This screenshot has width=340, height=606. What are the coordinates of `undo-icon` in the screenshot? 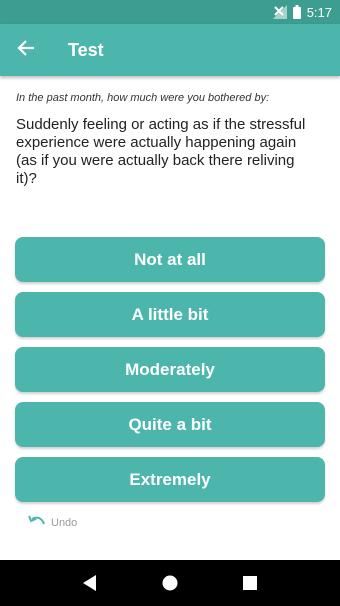 It's located at (37, 522).